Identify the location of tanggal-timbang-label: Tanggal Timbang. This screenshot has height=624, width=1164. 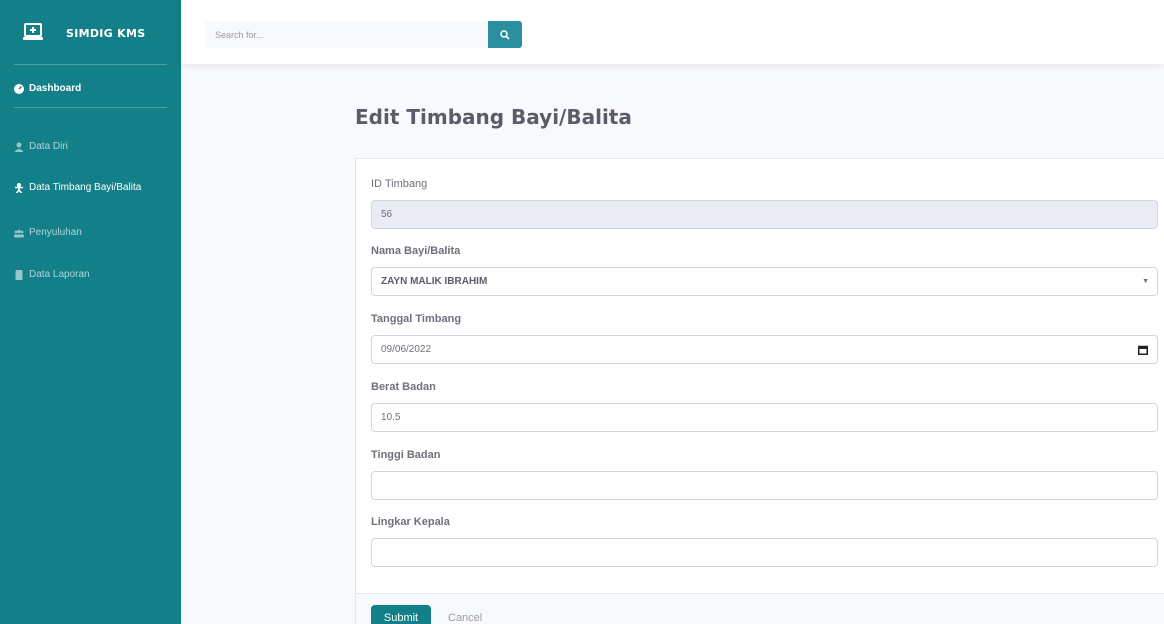
(416, 319).